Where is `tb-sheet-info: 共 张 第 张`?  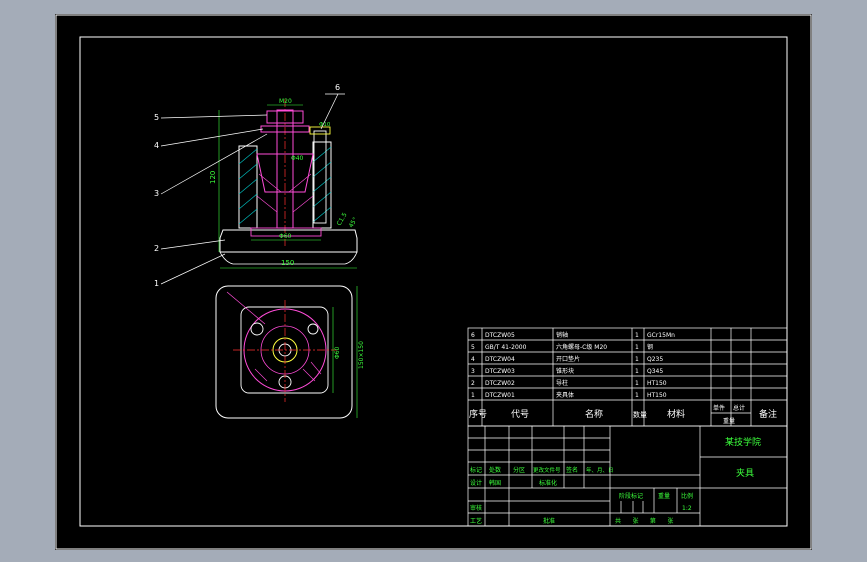
tb-sheet-info: 共 张 第 张 is located at coordinates (644, 521).